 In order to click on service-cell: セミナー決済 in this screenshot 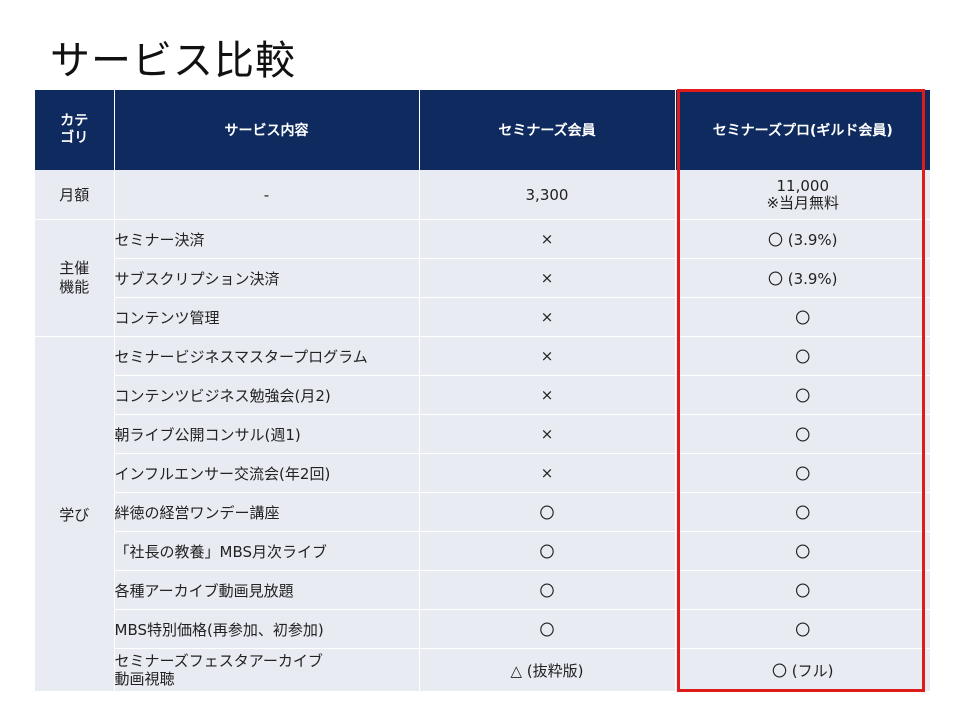, I will do `click(267, 239)`.